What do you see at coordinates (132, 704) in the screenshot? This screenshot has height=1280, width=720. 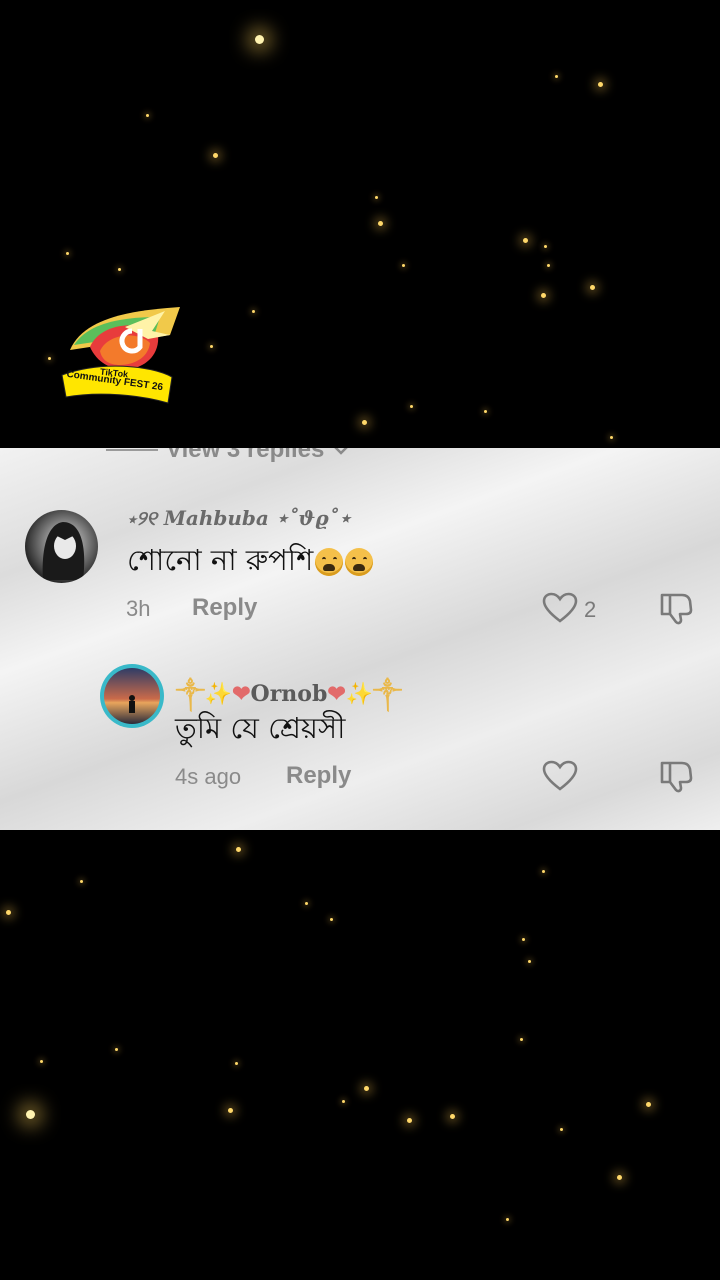 I see `person-silhouette-icon` at bounding box center [132, 704].